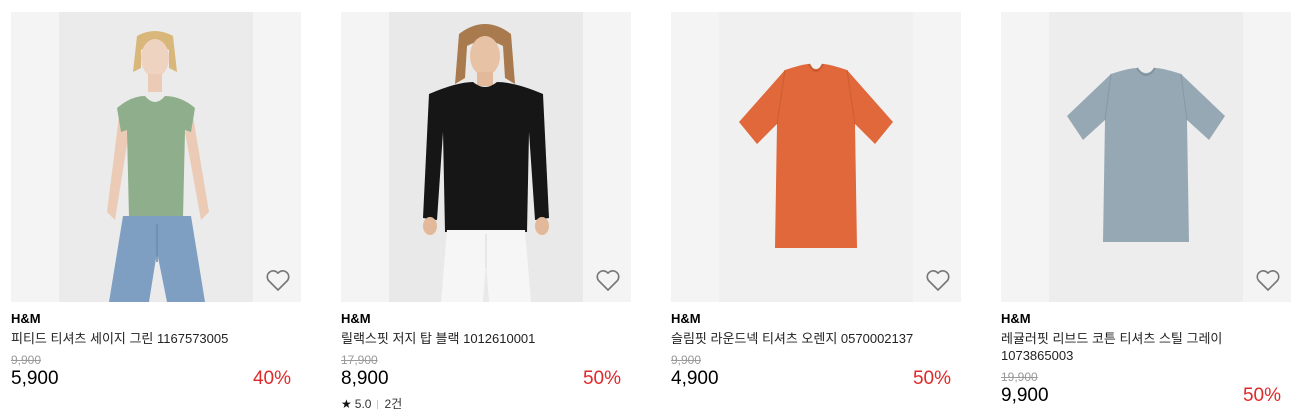 The width and height of the screenshot is (1306, 416). I want to click on product-name: 슬림핏 라운드넥 티셔츠 오렌지 0570002137, so click(813, 338).